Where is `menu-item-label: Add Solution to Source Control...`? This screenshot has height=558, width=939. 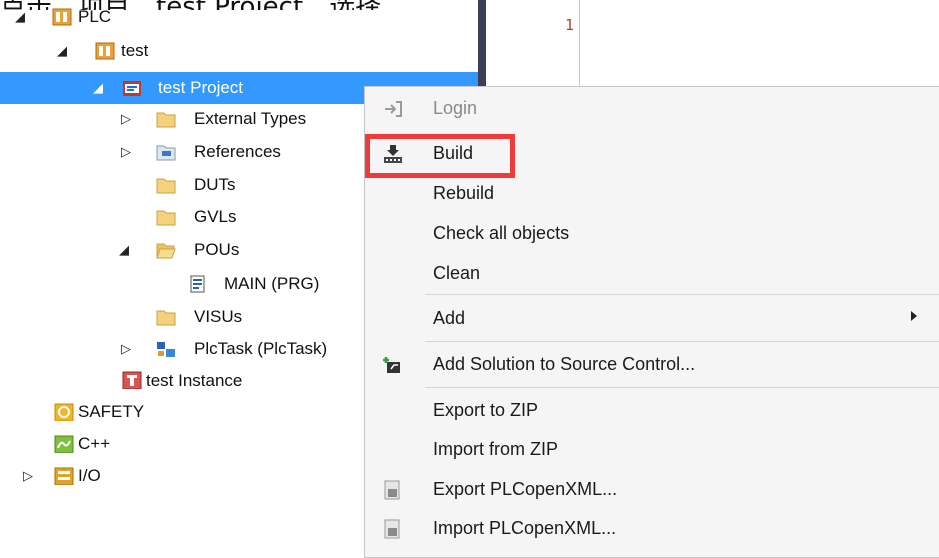
menu-item-label: Add Solution to Source Control... is located at coordinates (564, 364).